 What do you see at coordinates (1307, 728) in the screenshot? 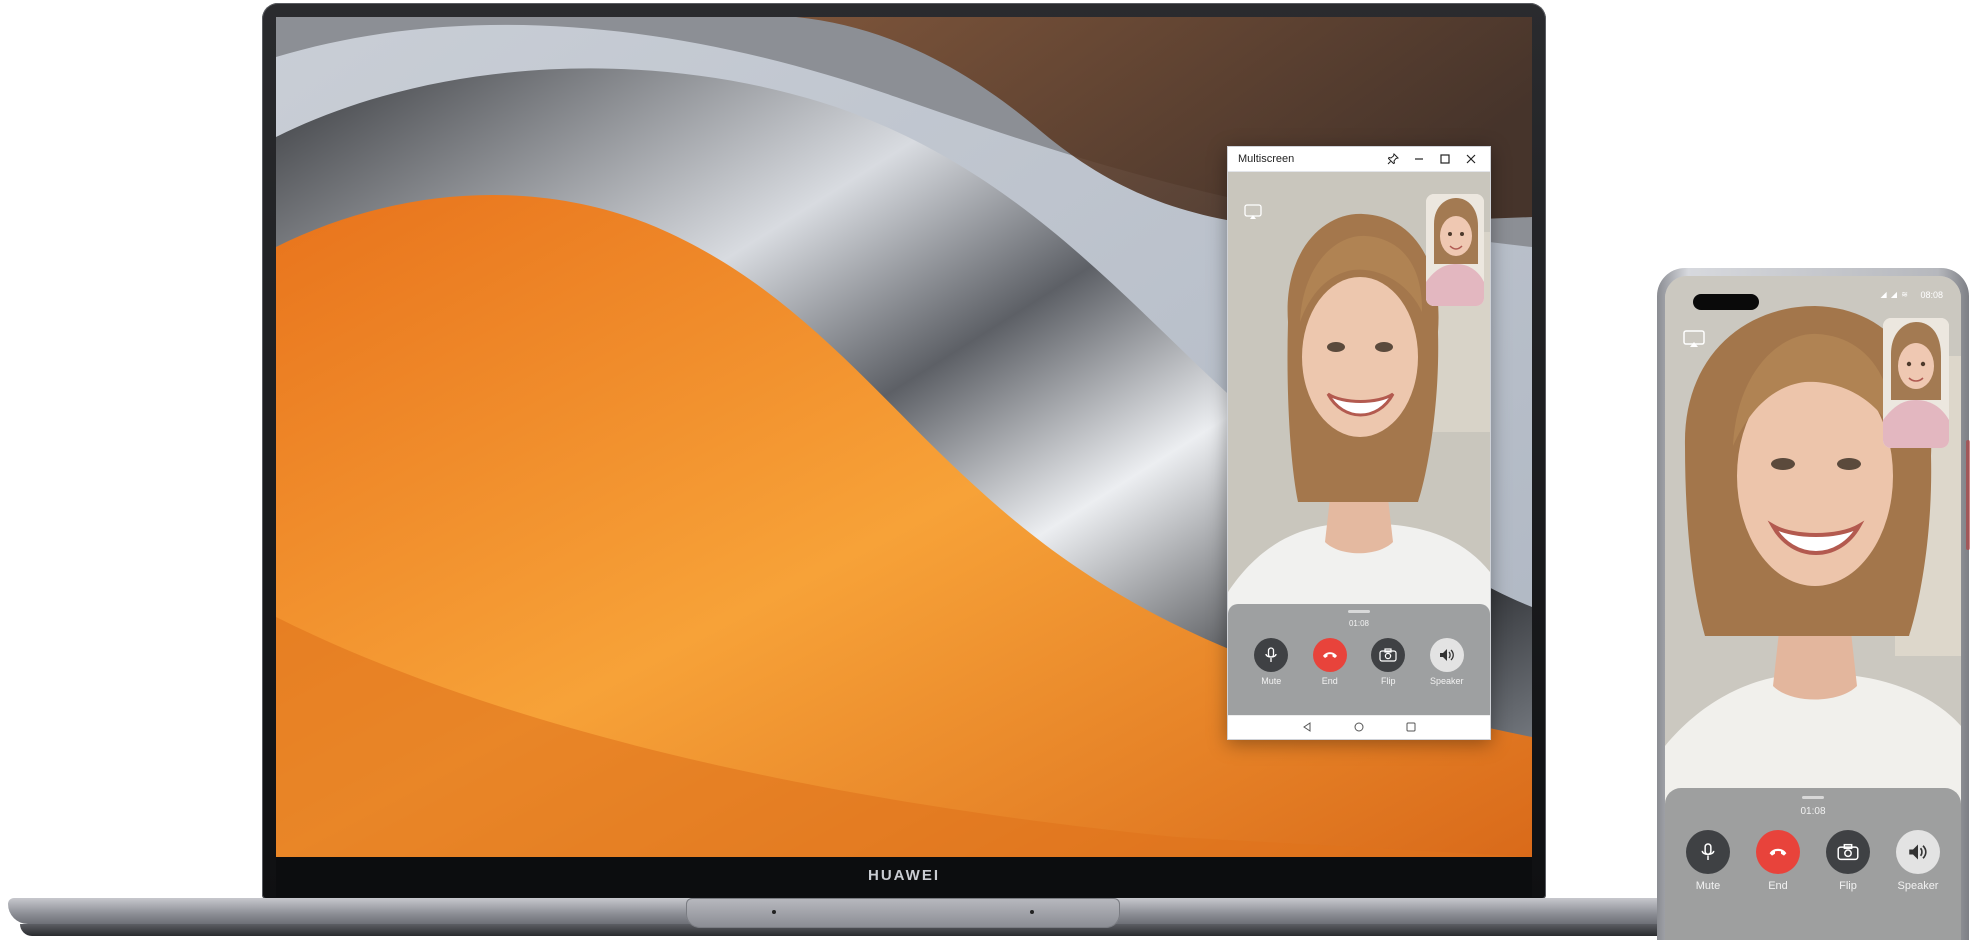
I see `back-icon` at bounding box center [1307, 728].